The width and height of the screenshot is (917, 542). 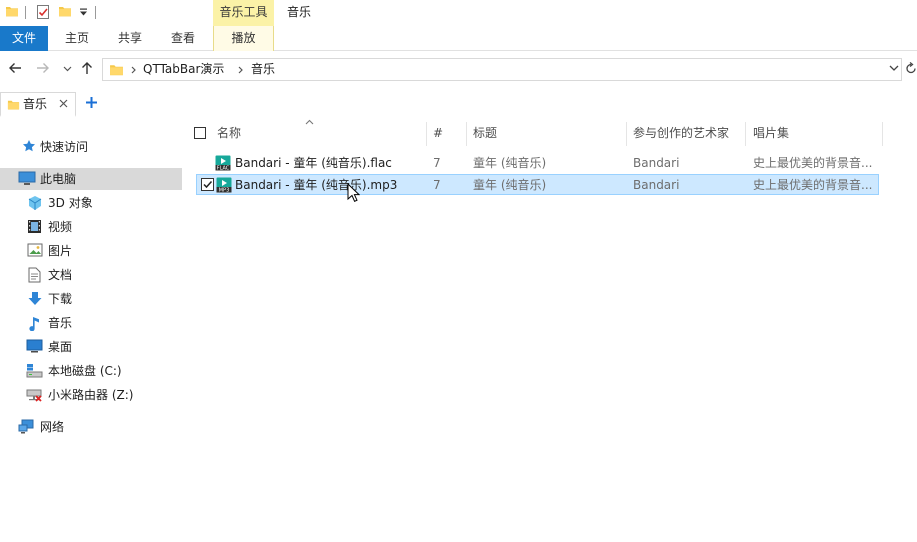 What do you see at coordinates (91, 102) in the screenshot?
I see `new-tab-plus-icon` at bounding box center [91, 102].